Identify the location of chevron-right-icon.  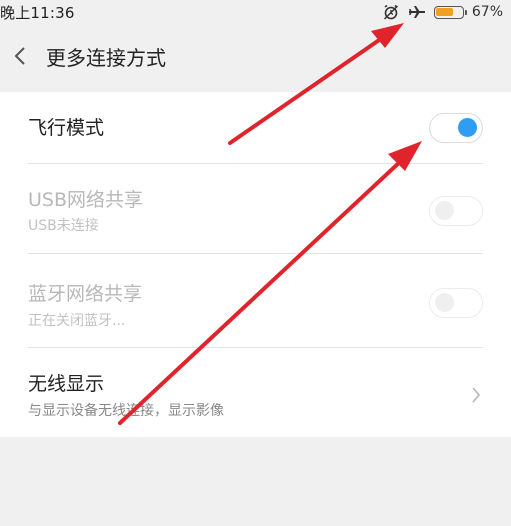
(476, 395).